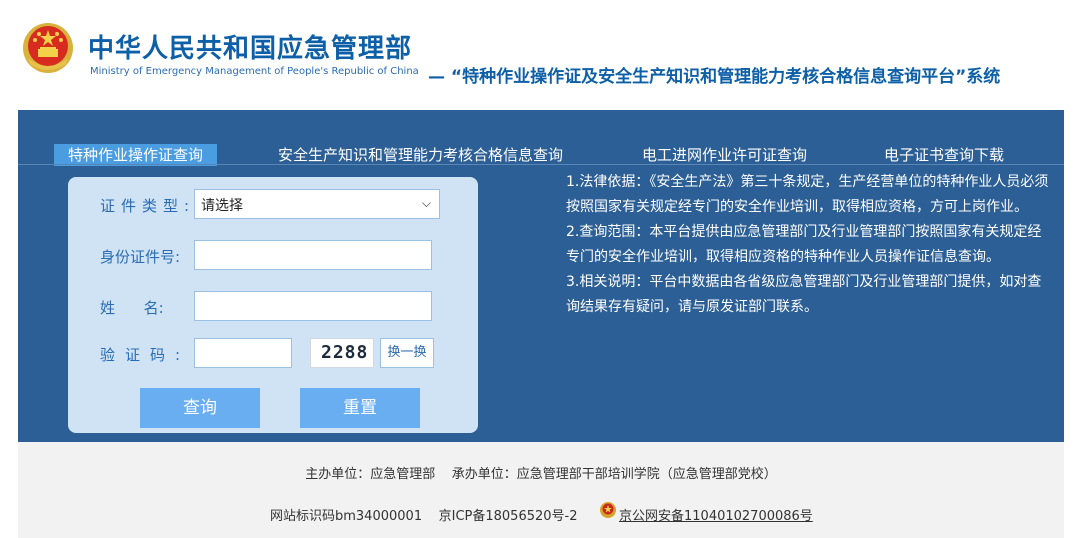 The height and width of the screenshot is (538, 1080). What do you see at coordinates (541, 164) in the screenshot?
I see `tab-divider` at bounding box center [541, 164].